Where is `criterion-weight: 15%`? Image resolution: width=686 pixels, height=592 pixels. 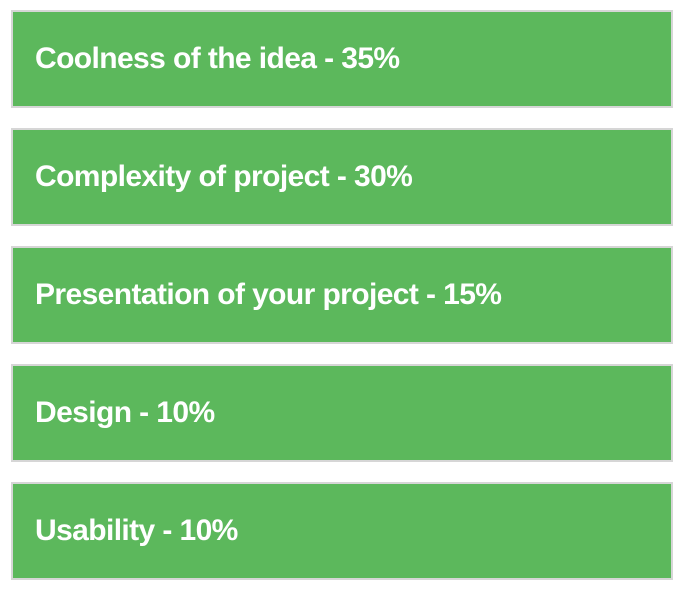 criterion-weight: 15% is located at coordinates (472, 294).